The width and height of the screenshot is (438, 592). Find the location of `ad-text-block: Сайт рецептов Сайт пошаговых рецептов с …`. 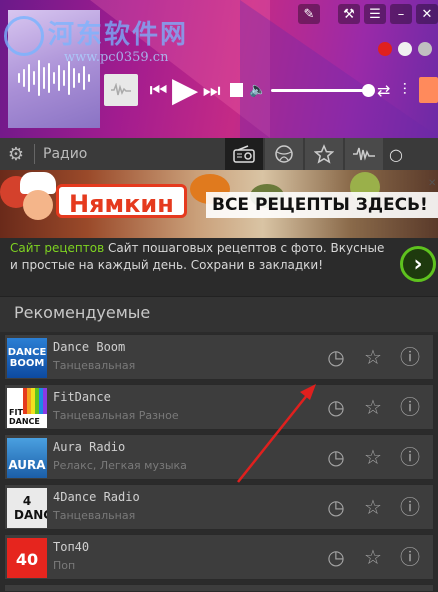

ad-text-block: Сайт рецептов Сайт пошаговых рецептов с … is located at coordinates (219, 267).